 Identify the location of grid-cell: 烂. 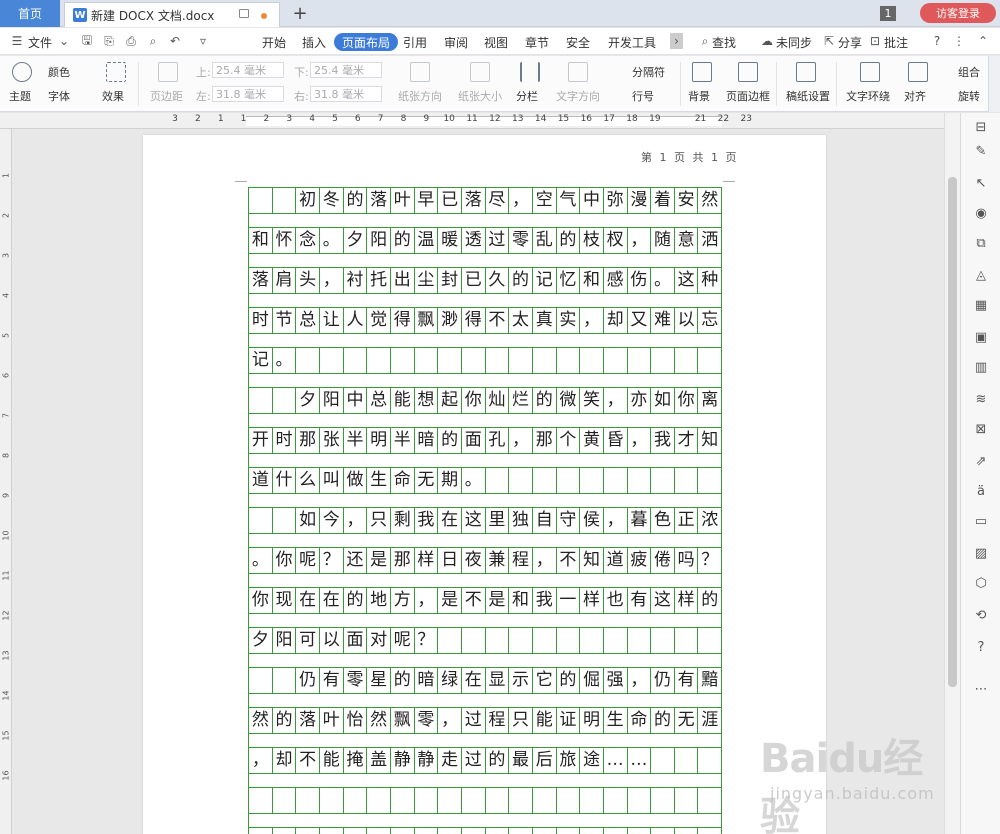
(521, 400).